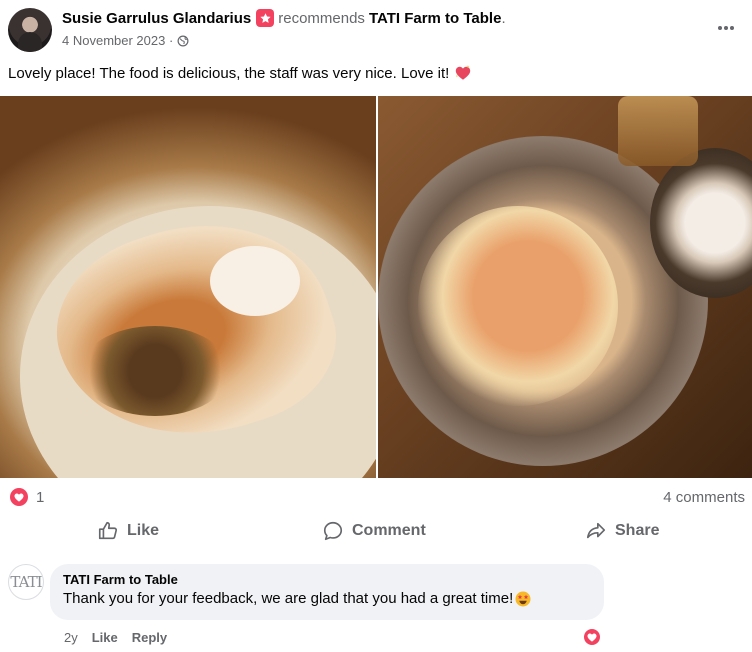 The image size is (752, 652). Describe the element at coordinates (149, 637) in the screenshot. I see `comment-reply-link: Reply` at that location.